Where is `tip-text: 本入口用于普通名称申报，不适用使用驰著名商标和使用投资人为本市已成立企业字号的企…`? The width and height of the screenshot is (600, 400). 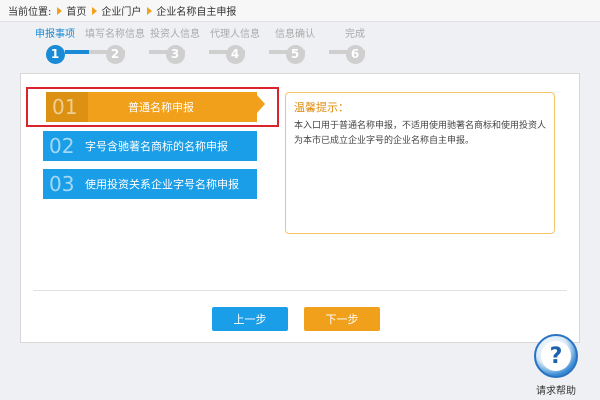
tip-text: 本入口用于普通名称申报，不适用使用驰著名商标和使用投资人为本市已成立企业字号的企… is located at coordinates (420, 133).